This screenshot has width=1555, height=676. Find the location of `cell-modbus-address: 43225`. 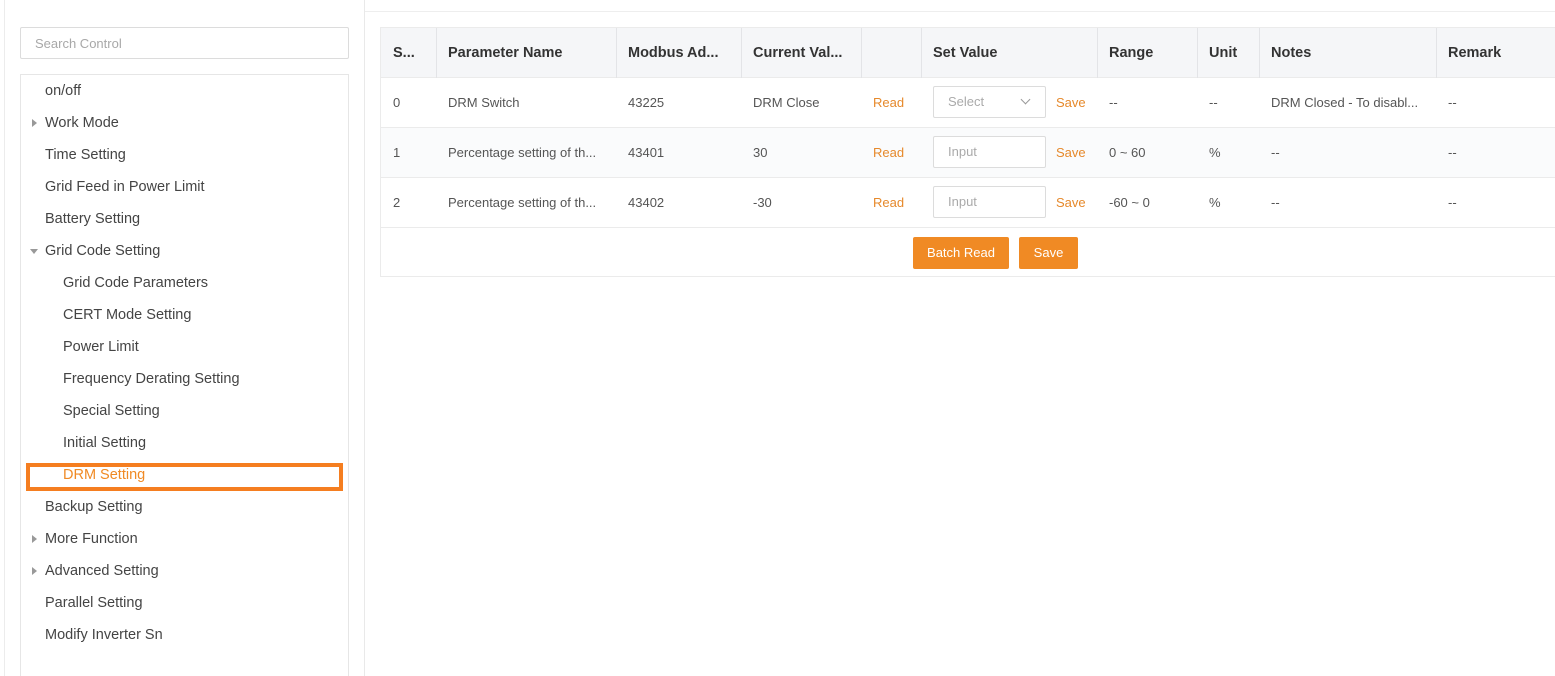

cell-modbus-address: 43225 is located at coordinates (646, 102).